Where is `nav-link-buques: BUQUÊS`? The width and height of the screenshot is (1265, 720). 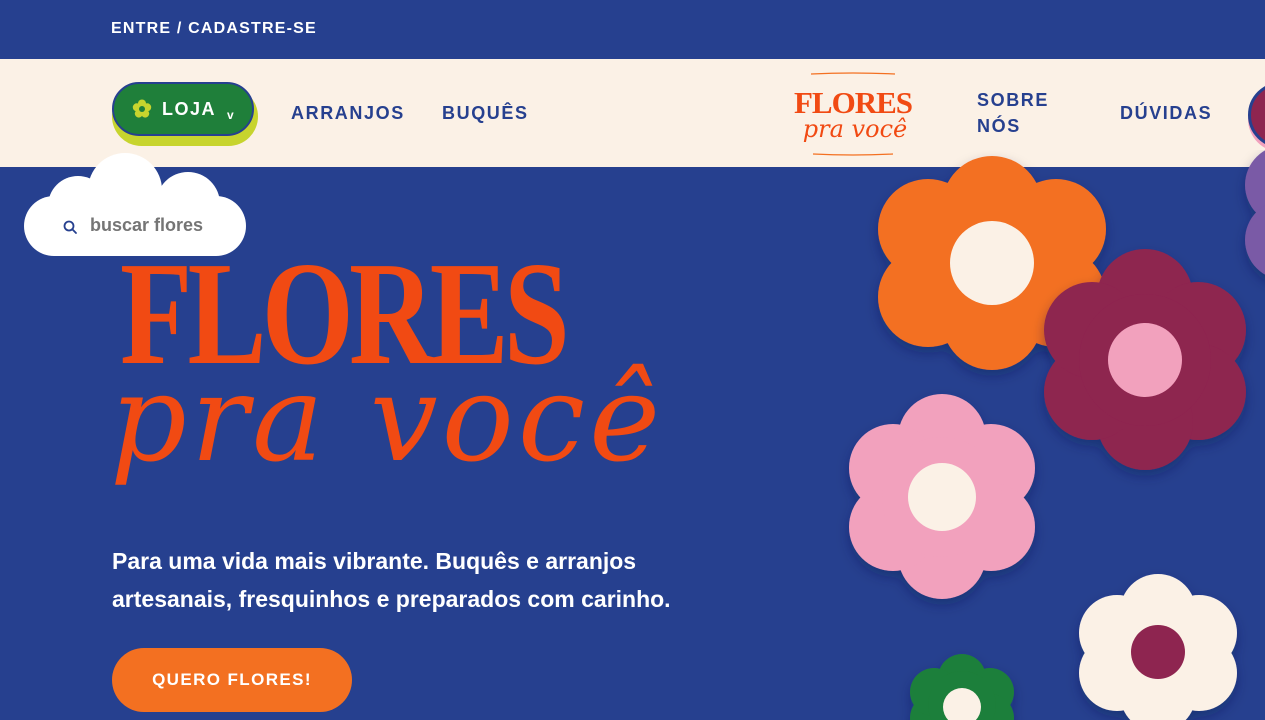 nav-link-buques: BUQUÊS is located at coordinates (485, 113).